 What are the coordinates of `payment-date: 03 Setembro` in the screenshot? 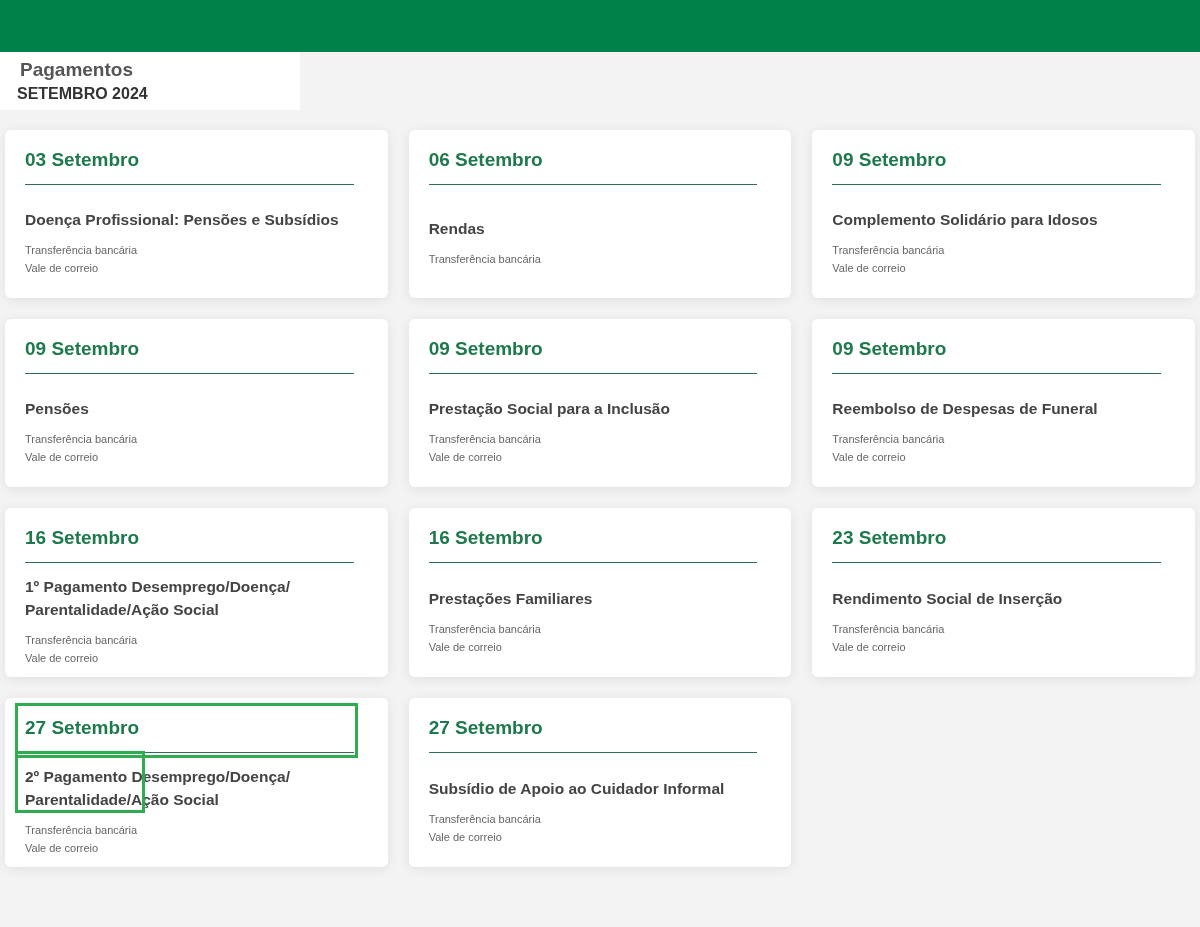 It's located at (83, 160).